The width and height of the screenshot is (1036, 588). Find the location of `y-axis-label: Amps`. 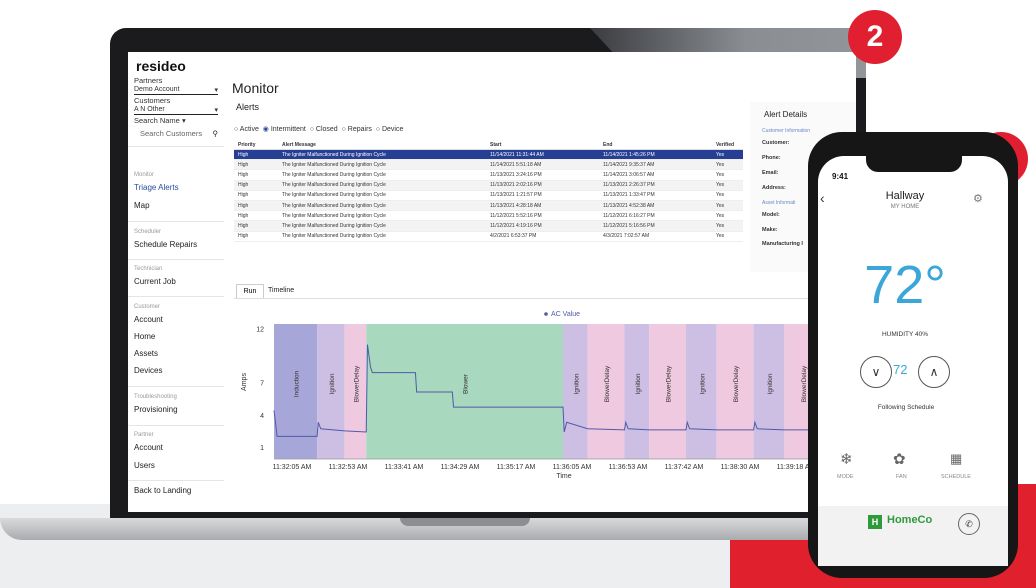

y-axis-label: Amps is located at coordinates (244, 382).